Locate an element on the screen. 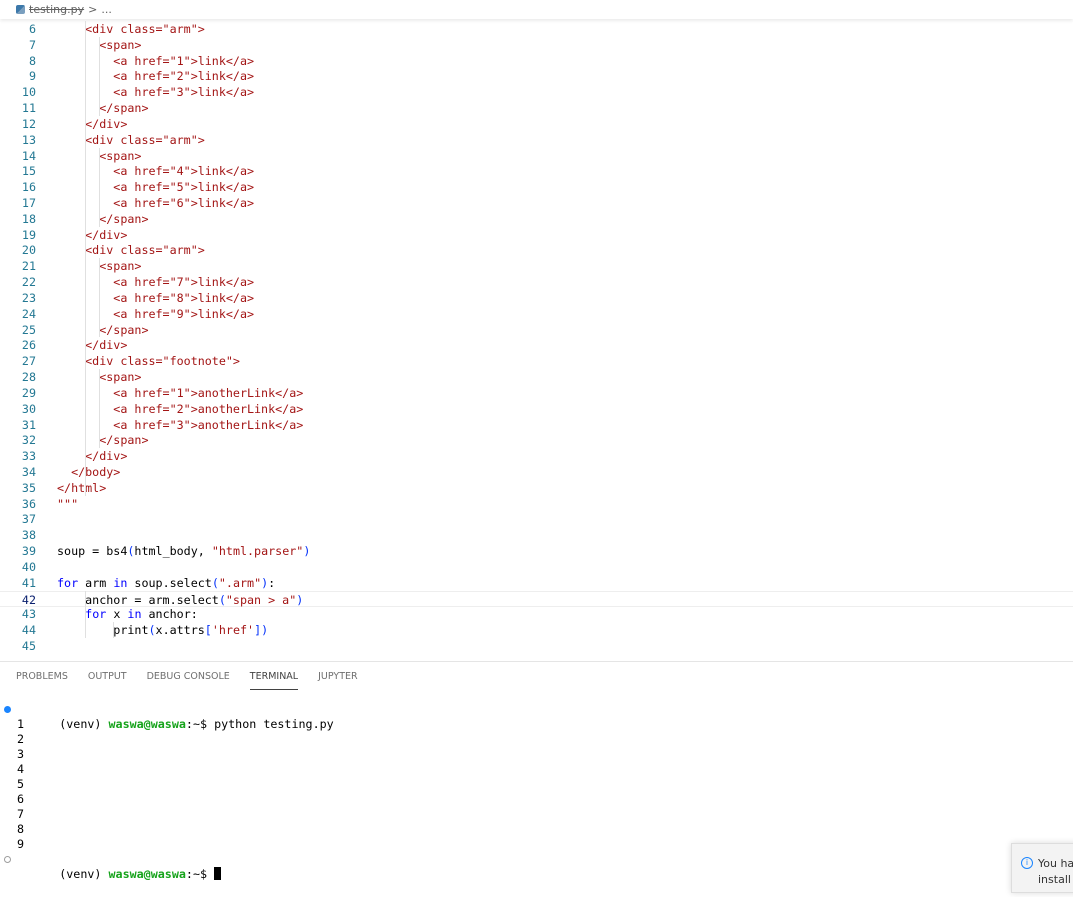  code-line: 32 </span> is located at coordinates (536, 440).